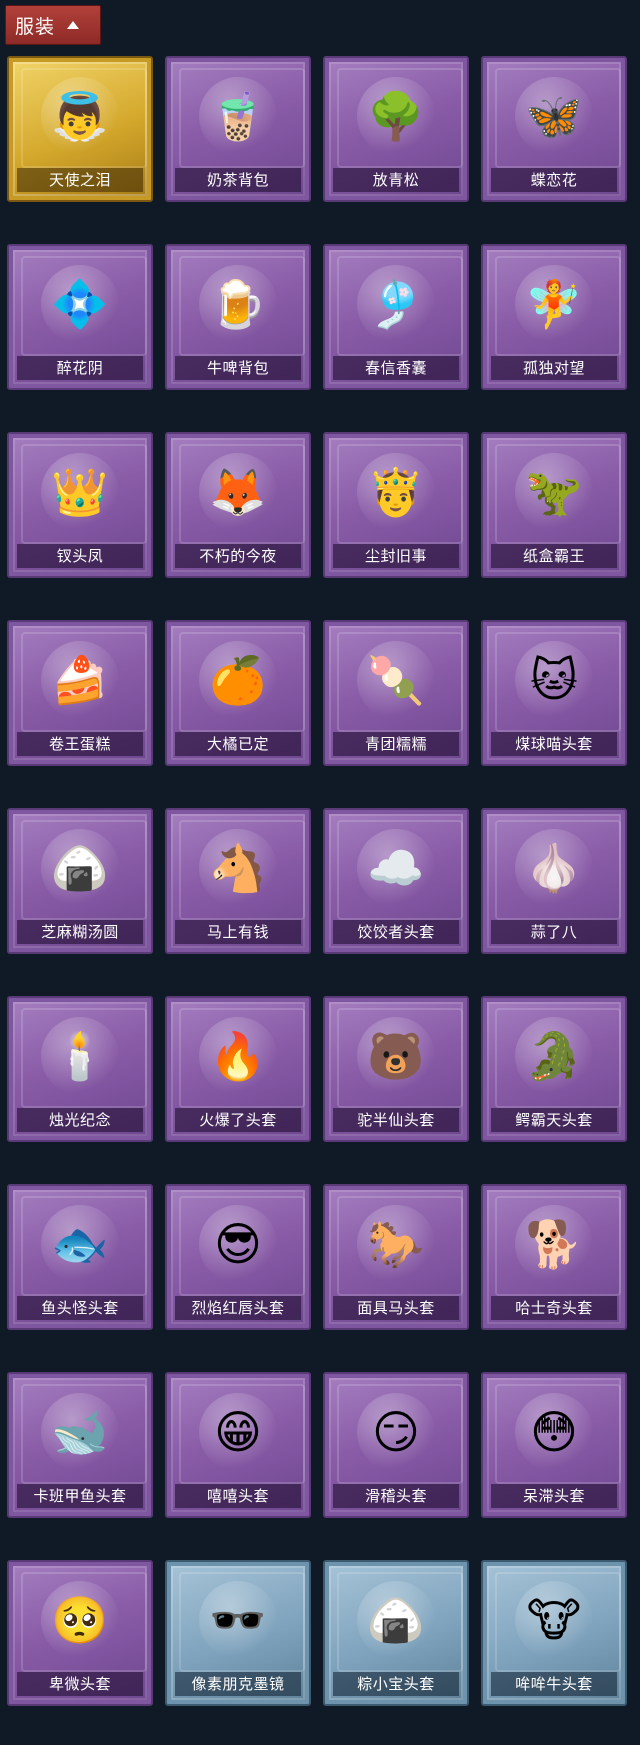 Image resolution: width=640 pixels, height=1745 pixels. I want to click on costume-card: 🍙 芝麻糊汤圆, so click(80, 881).